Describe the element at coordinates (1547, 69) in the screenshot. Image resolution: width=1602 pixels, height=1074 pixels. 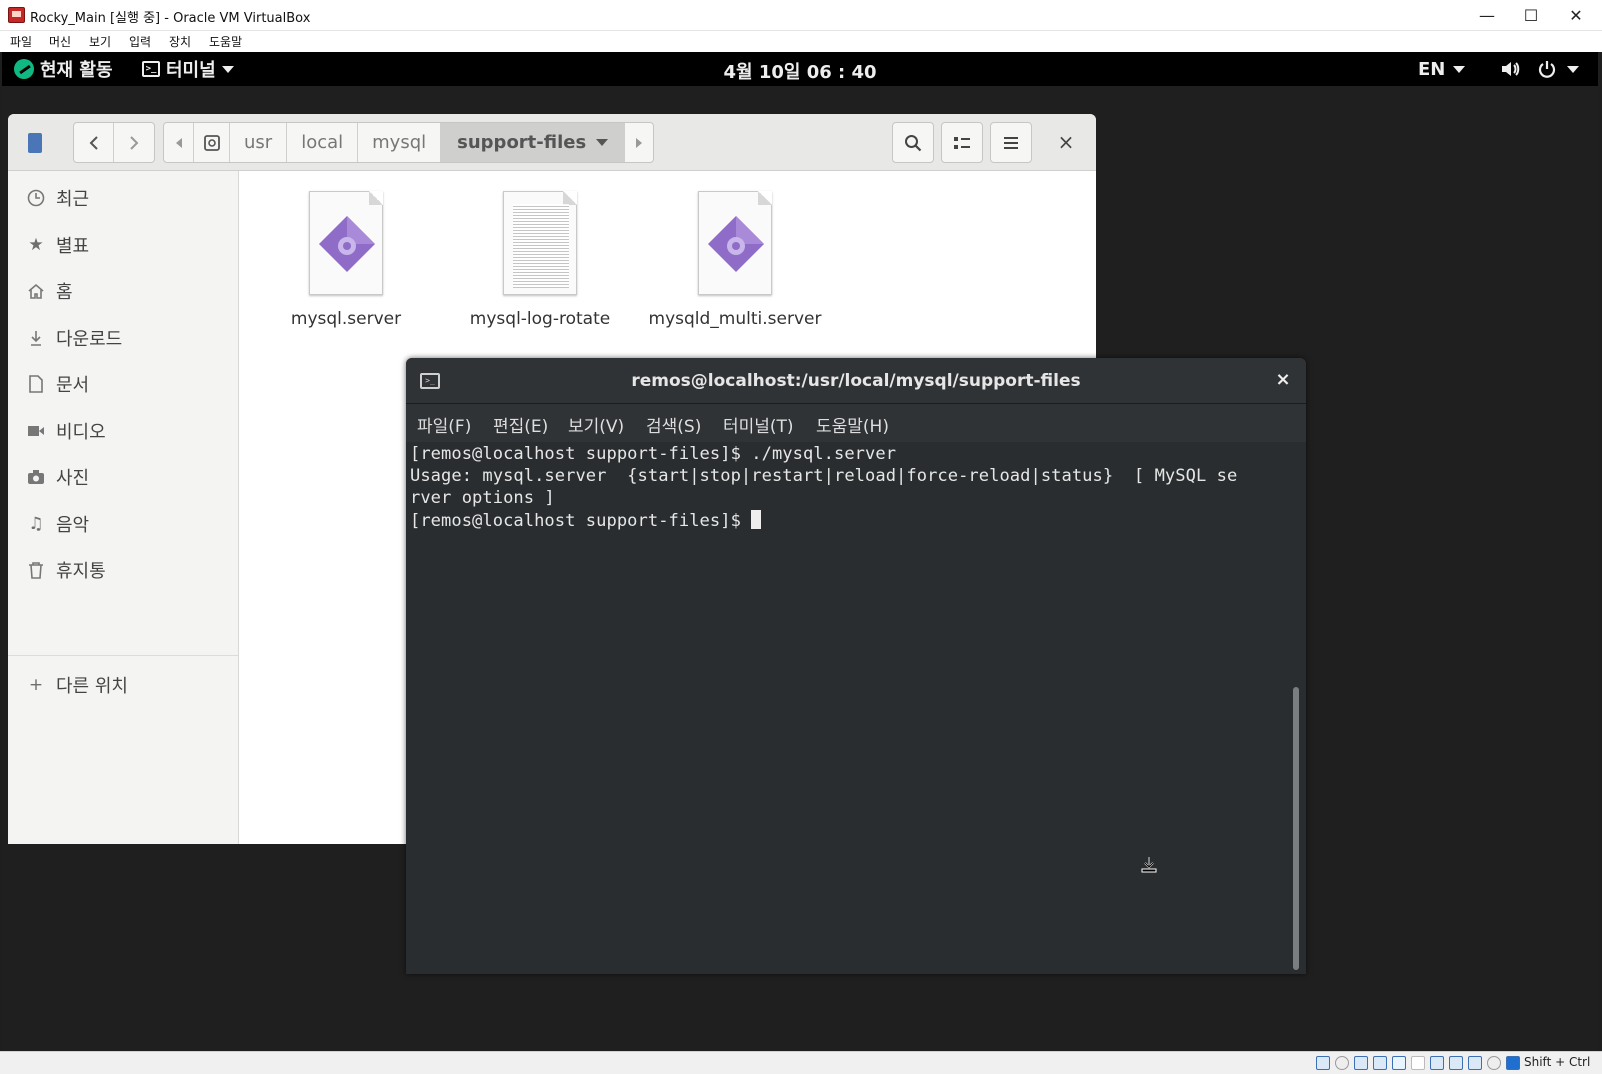
I see `power-icon` at that location.